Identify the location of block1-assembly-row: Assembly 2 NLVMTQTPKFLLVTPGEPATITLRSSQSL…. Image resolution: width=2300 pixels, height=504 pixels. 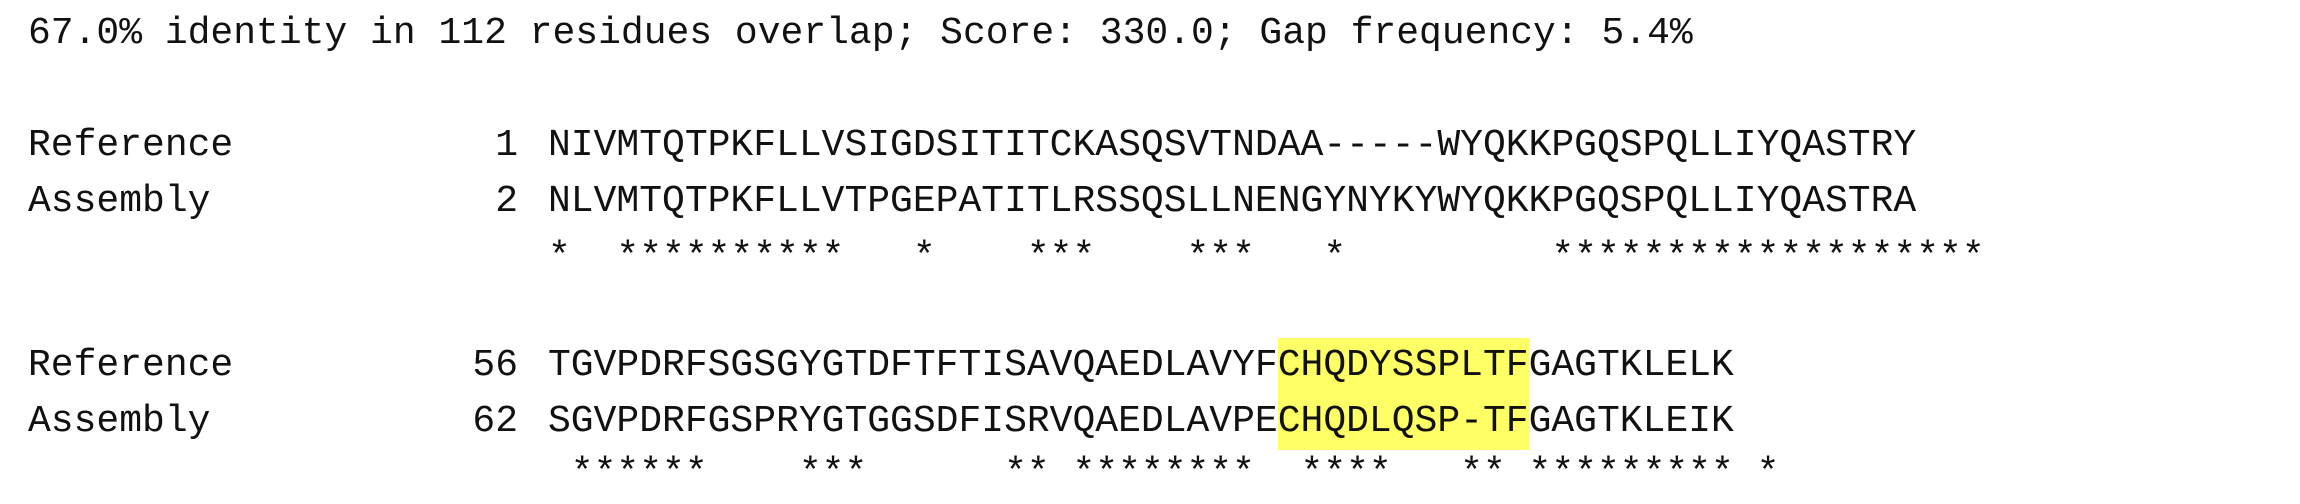
(972, 202).